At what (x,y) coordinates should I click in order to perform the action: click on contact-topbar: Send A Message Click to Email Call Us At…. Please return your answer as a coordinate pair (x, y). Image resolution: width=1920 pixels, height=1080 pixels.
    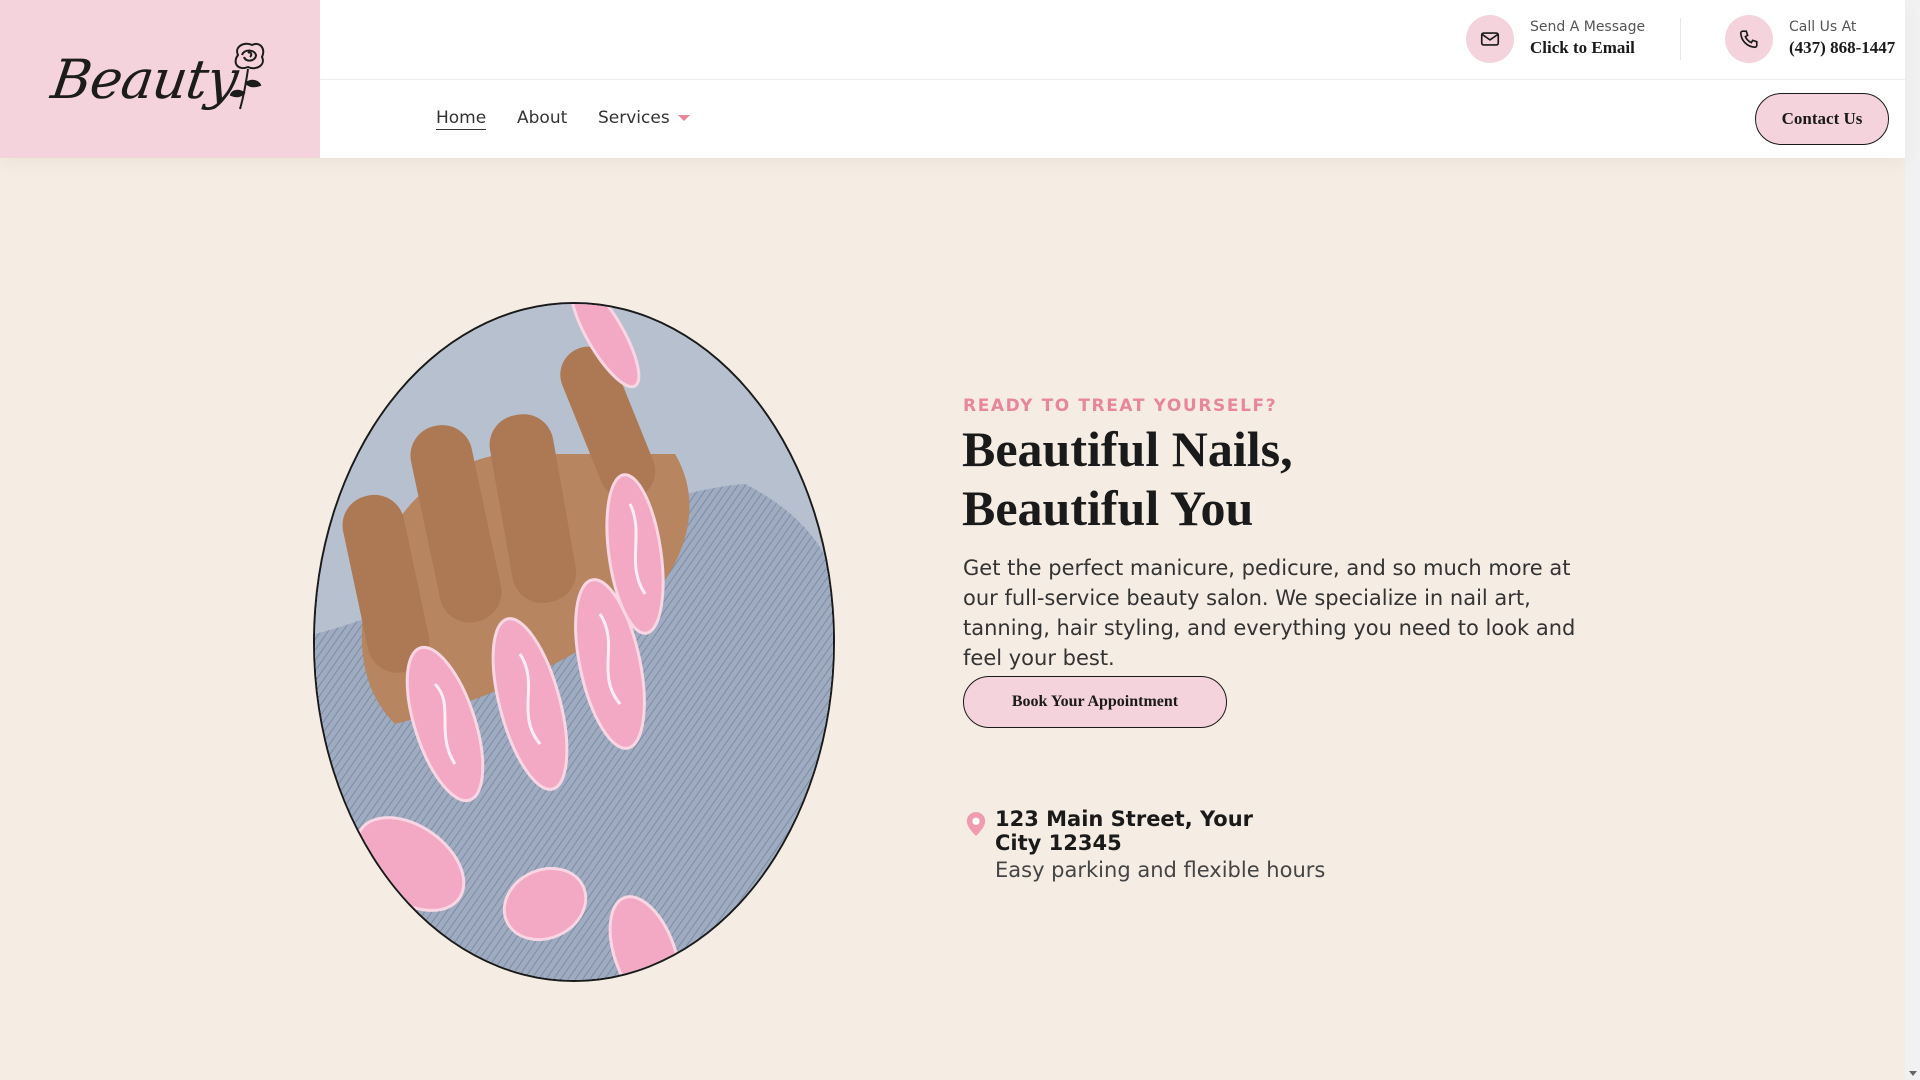
    Looking at the image, I should click on (1112, 40).